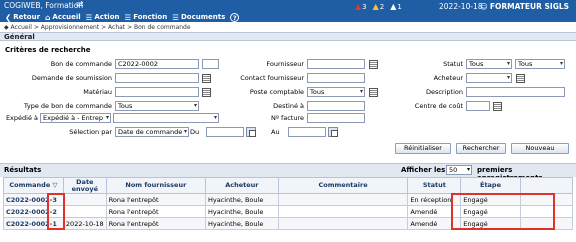  I want to click on white-alert-icon: ▲, so click(393, 6).